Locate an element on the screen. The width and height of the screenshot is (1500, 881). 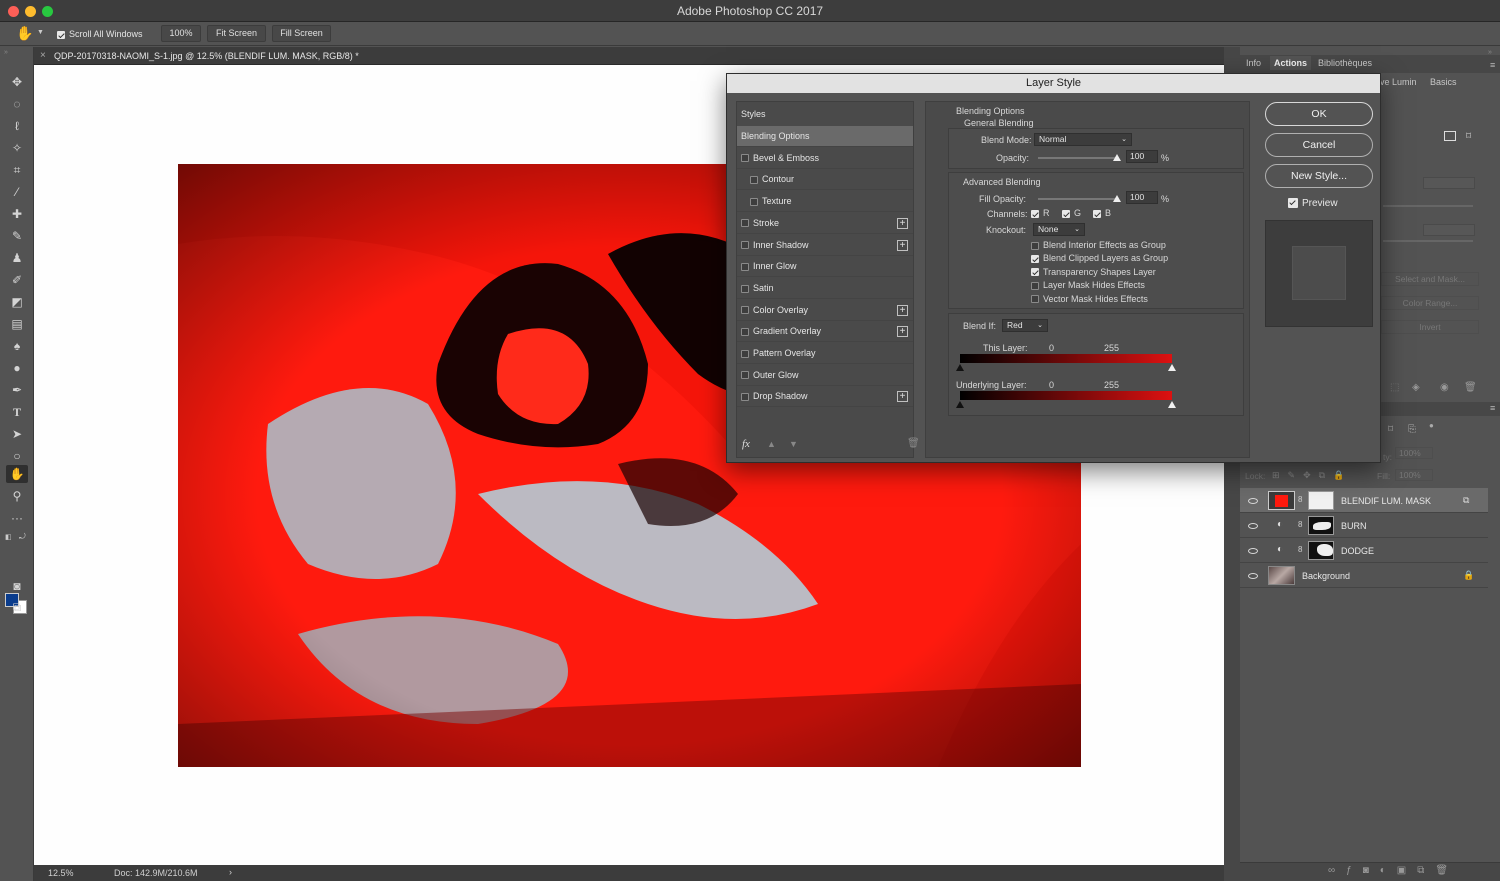
opacity-input: 100 is located at coordinates (1142, 156).